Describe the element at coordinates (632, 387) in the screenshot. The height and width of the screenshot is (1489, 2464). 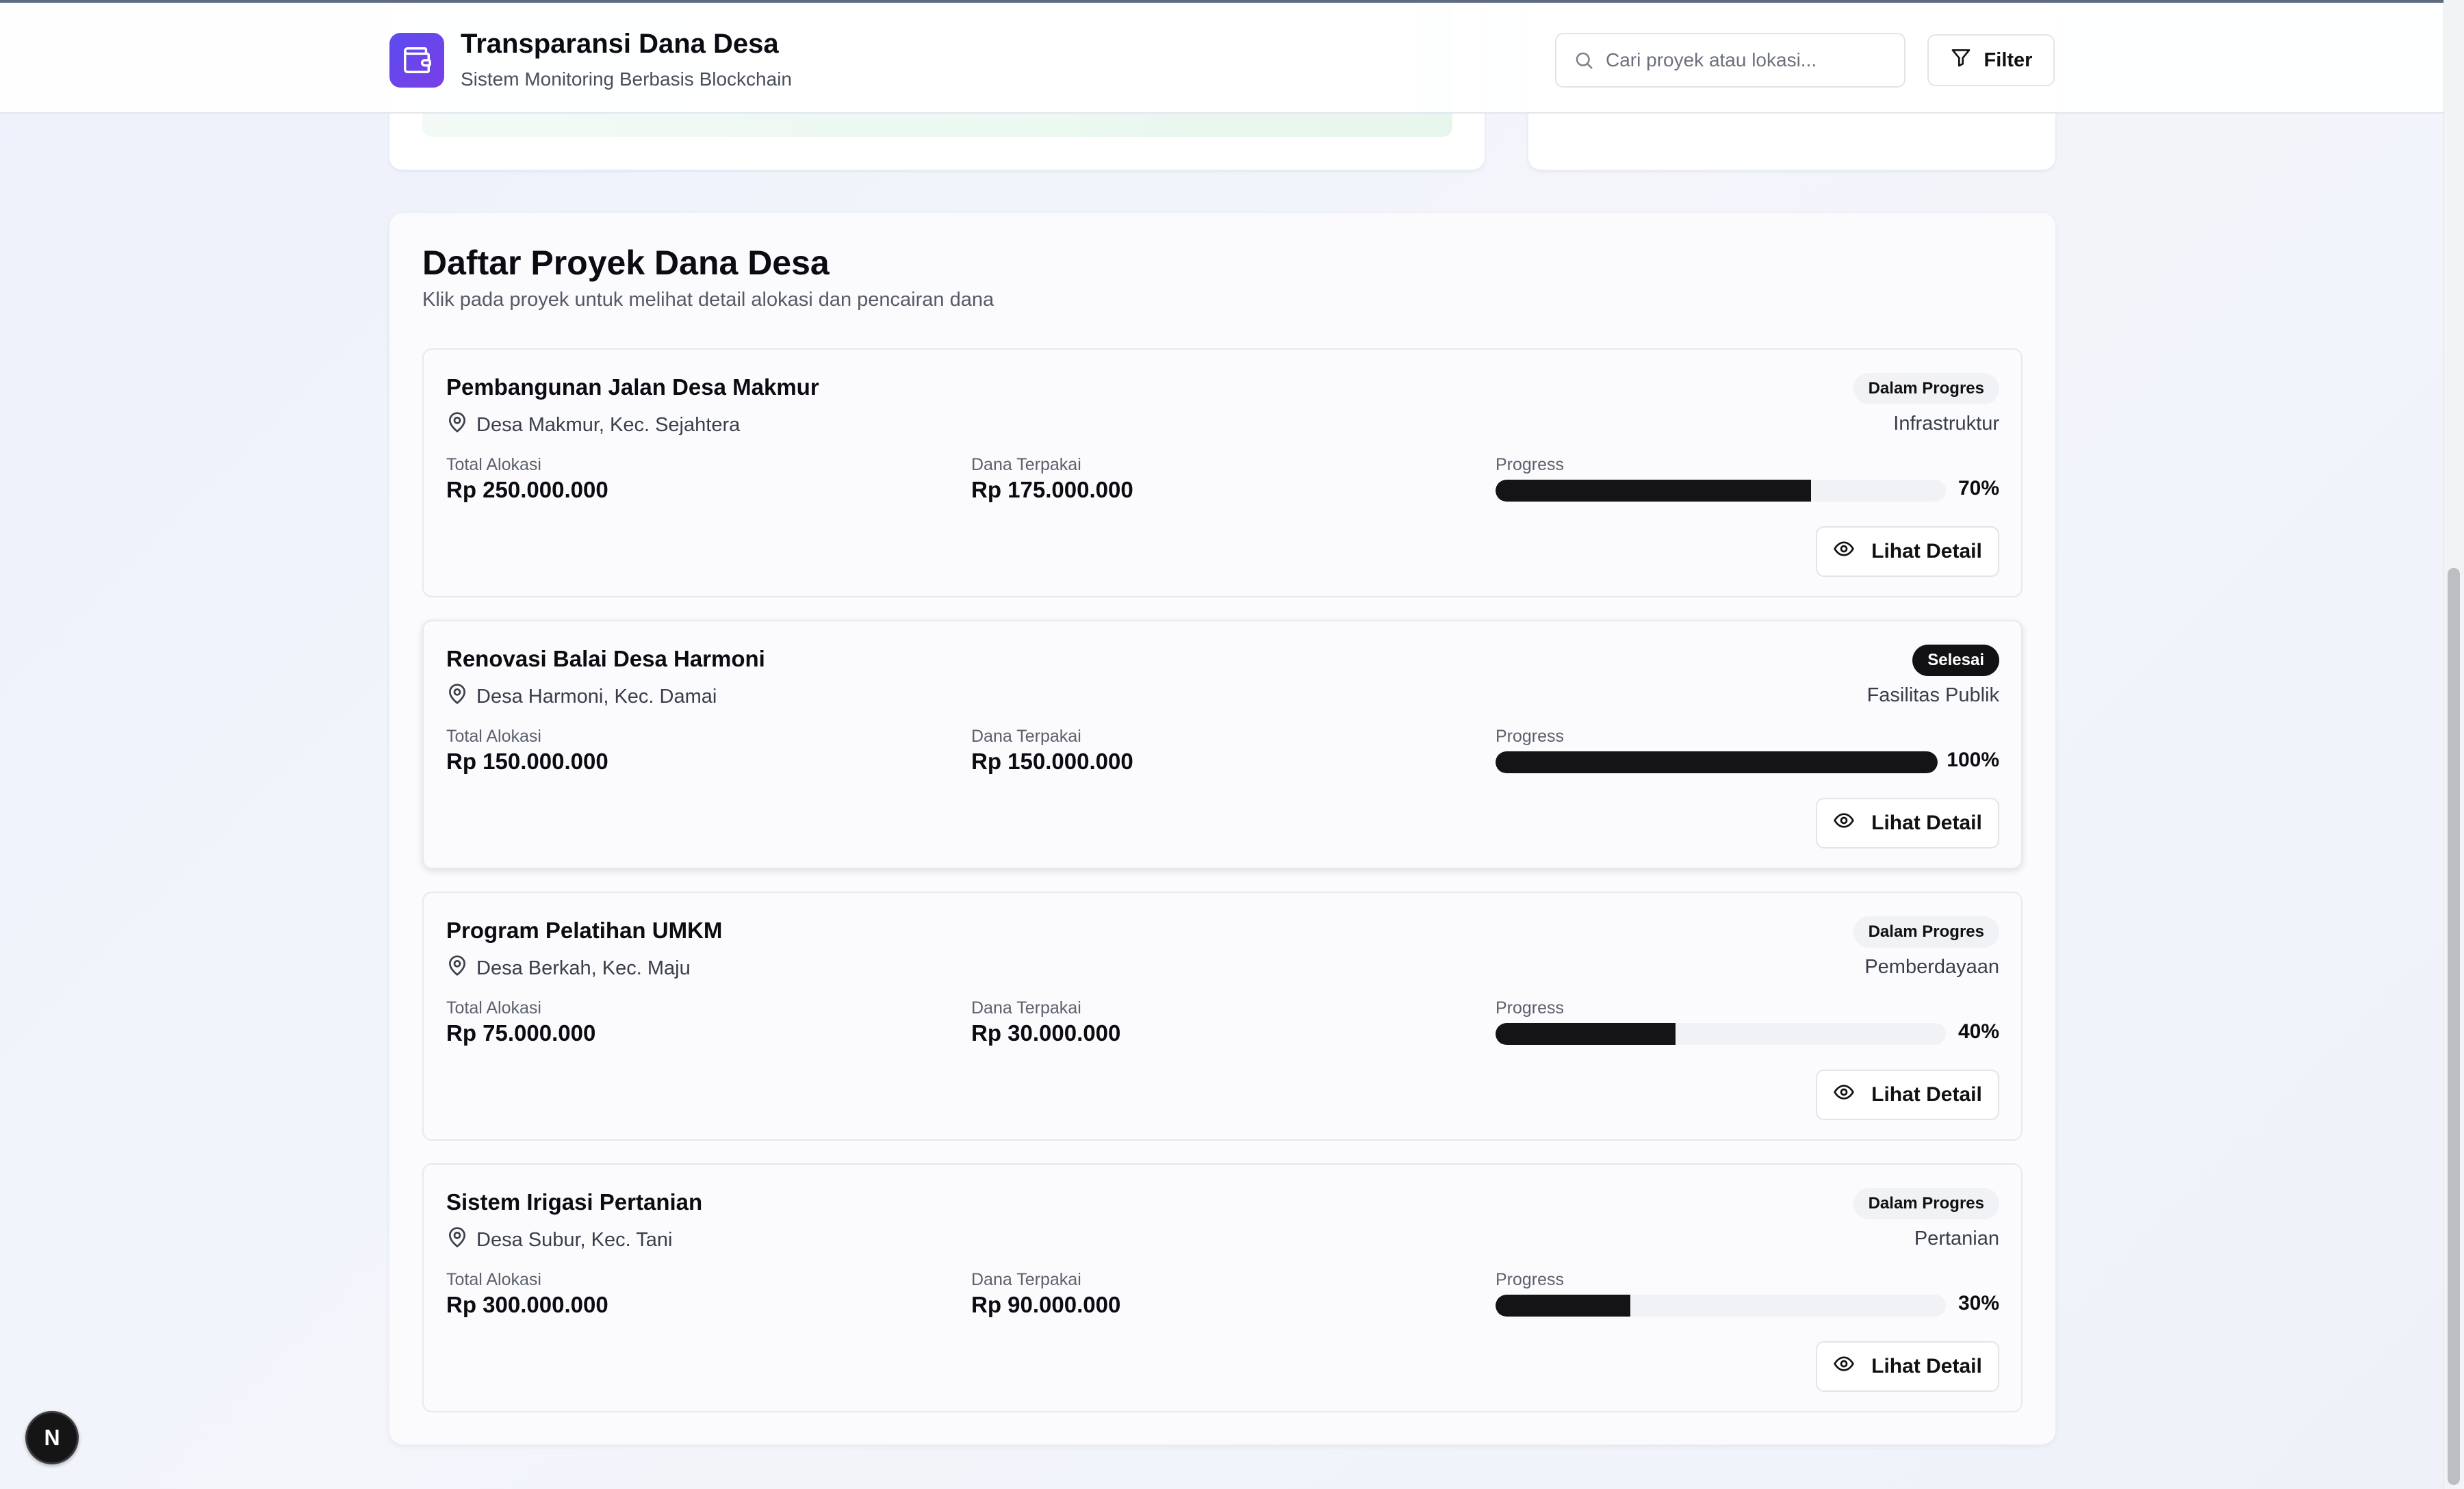
I see `project-name: Pembangunan Jalan Desa Makmur` at that location.